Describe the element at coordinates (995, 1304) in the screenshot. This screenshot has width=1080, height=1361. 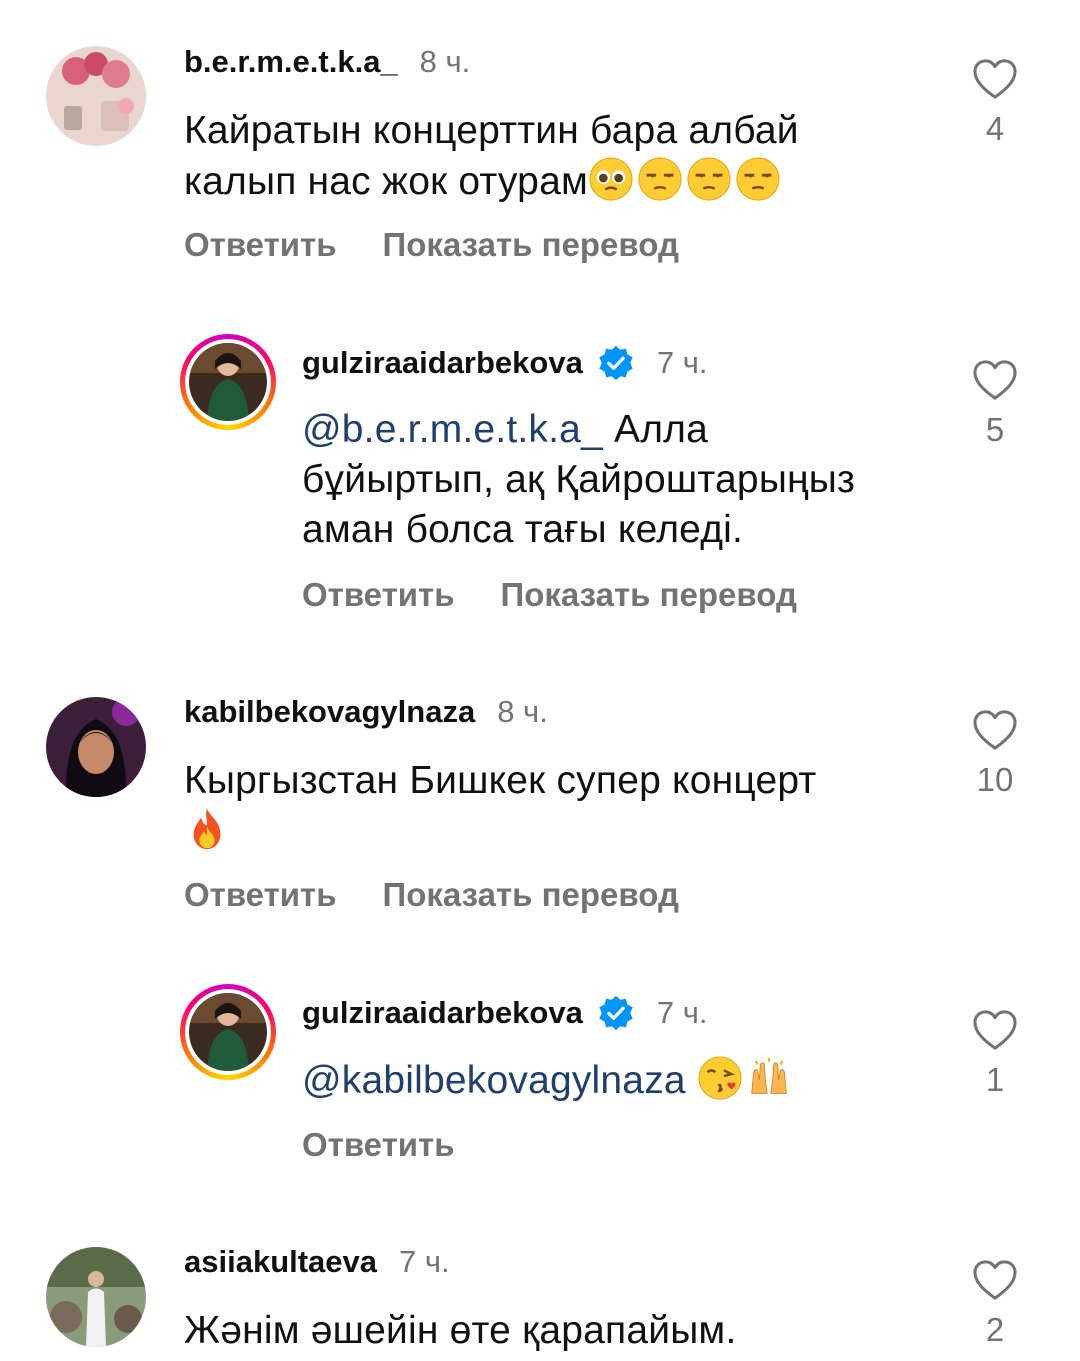
I see `like-control: 2` at that location.